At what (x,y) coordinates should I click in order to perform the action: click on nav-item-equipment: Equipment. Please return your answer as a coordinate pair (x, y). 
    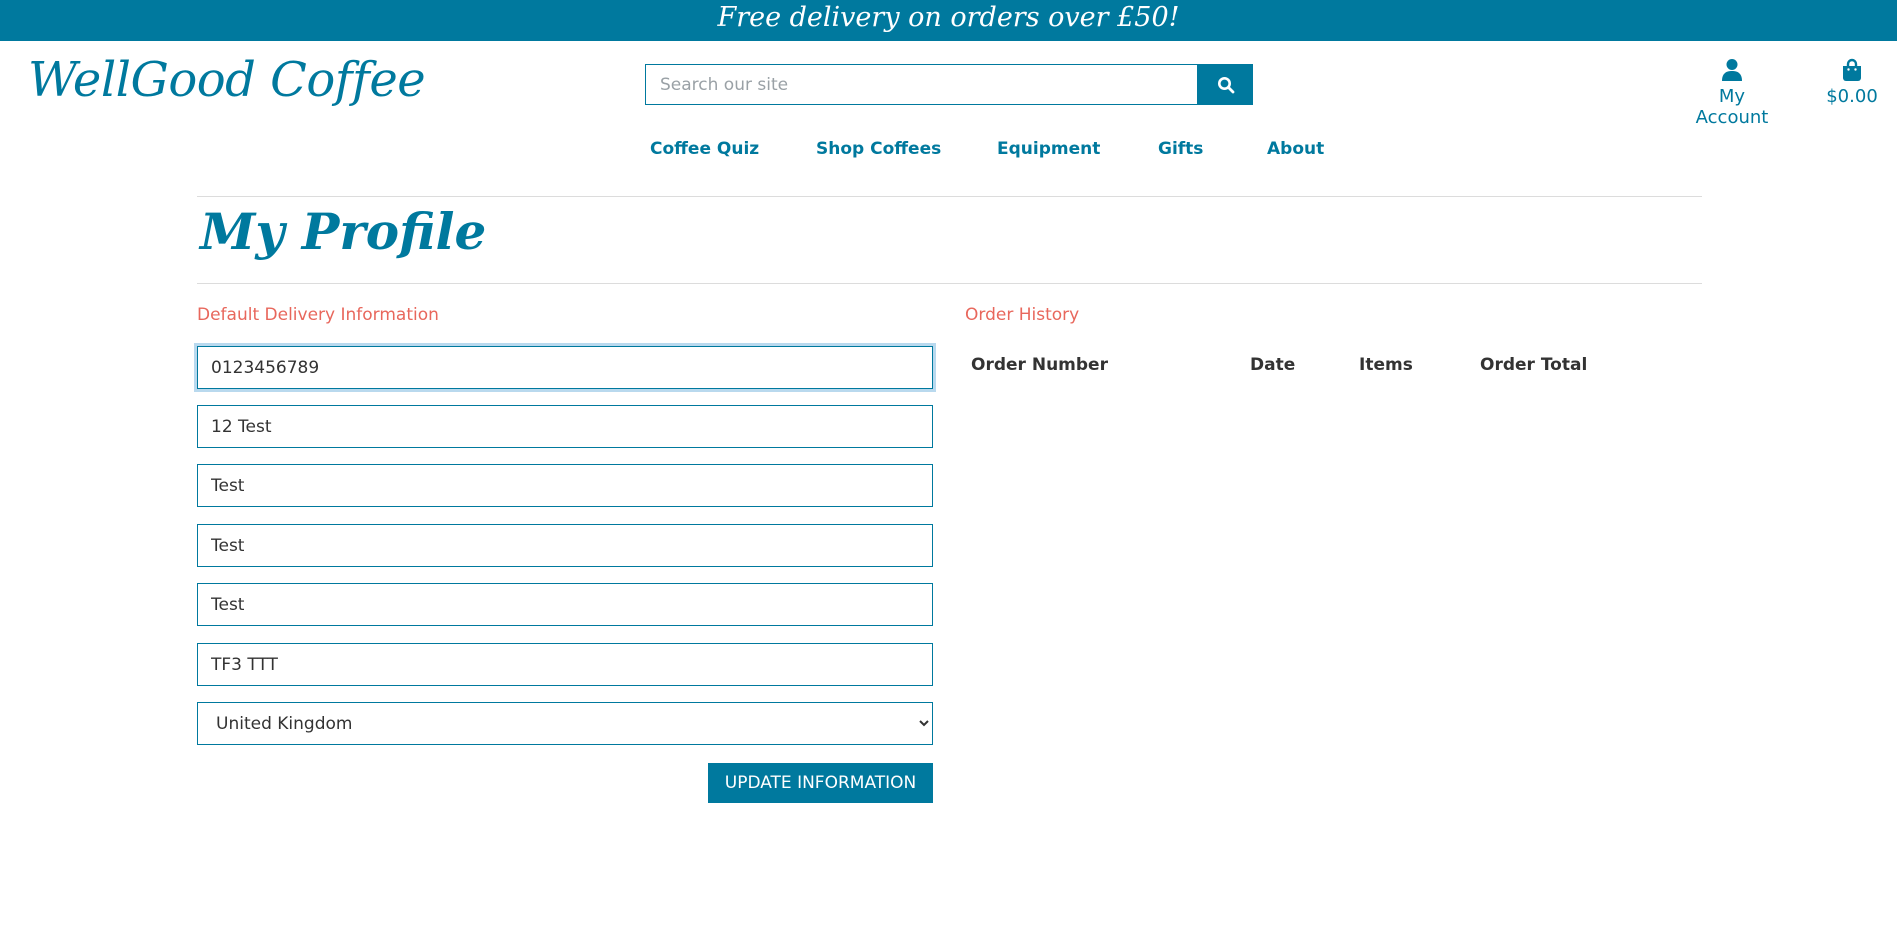
    Looking at the image, I should click on (1048, 149).